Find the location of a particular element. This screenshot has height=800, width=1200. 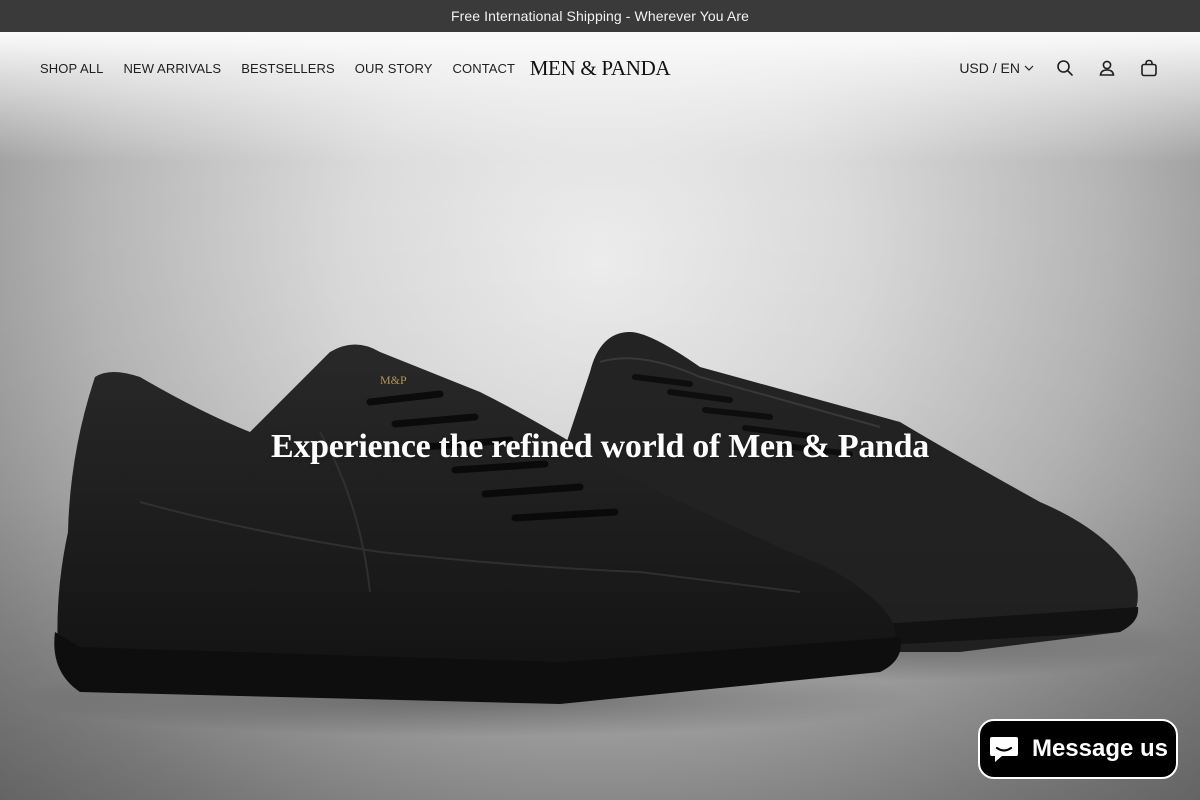

locale-label: USD / EN is located at coordinates (989, 68).